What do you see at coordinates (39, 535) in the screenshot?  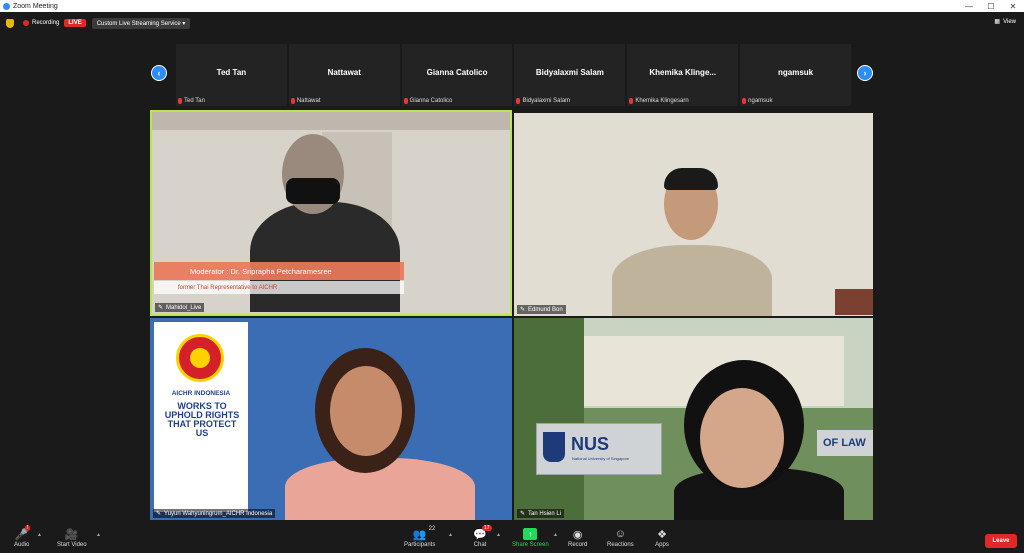 I see `audio-options-caret-icon: ▲` at bounding box center [39, 535].